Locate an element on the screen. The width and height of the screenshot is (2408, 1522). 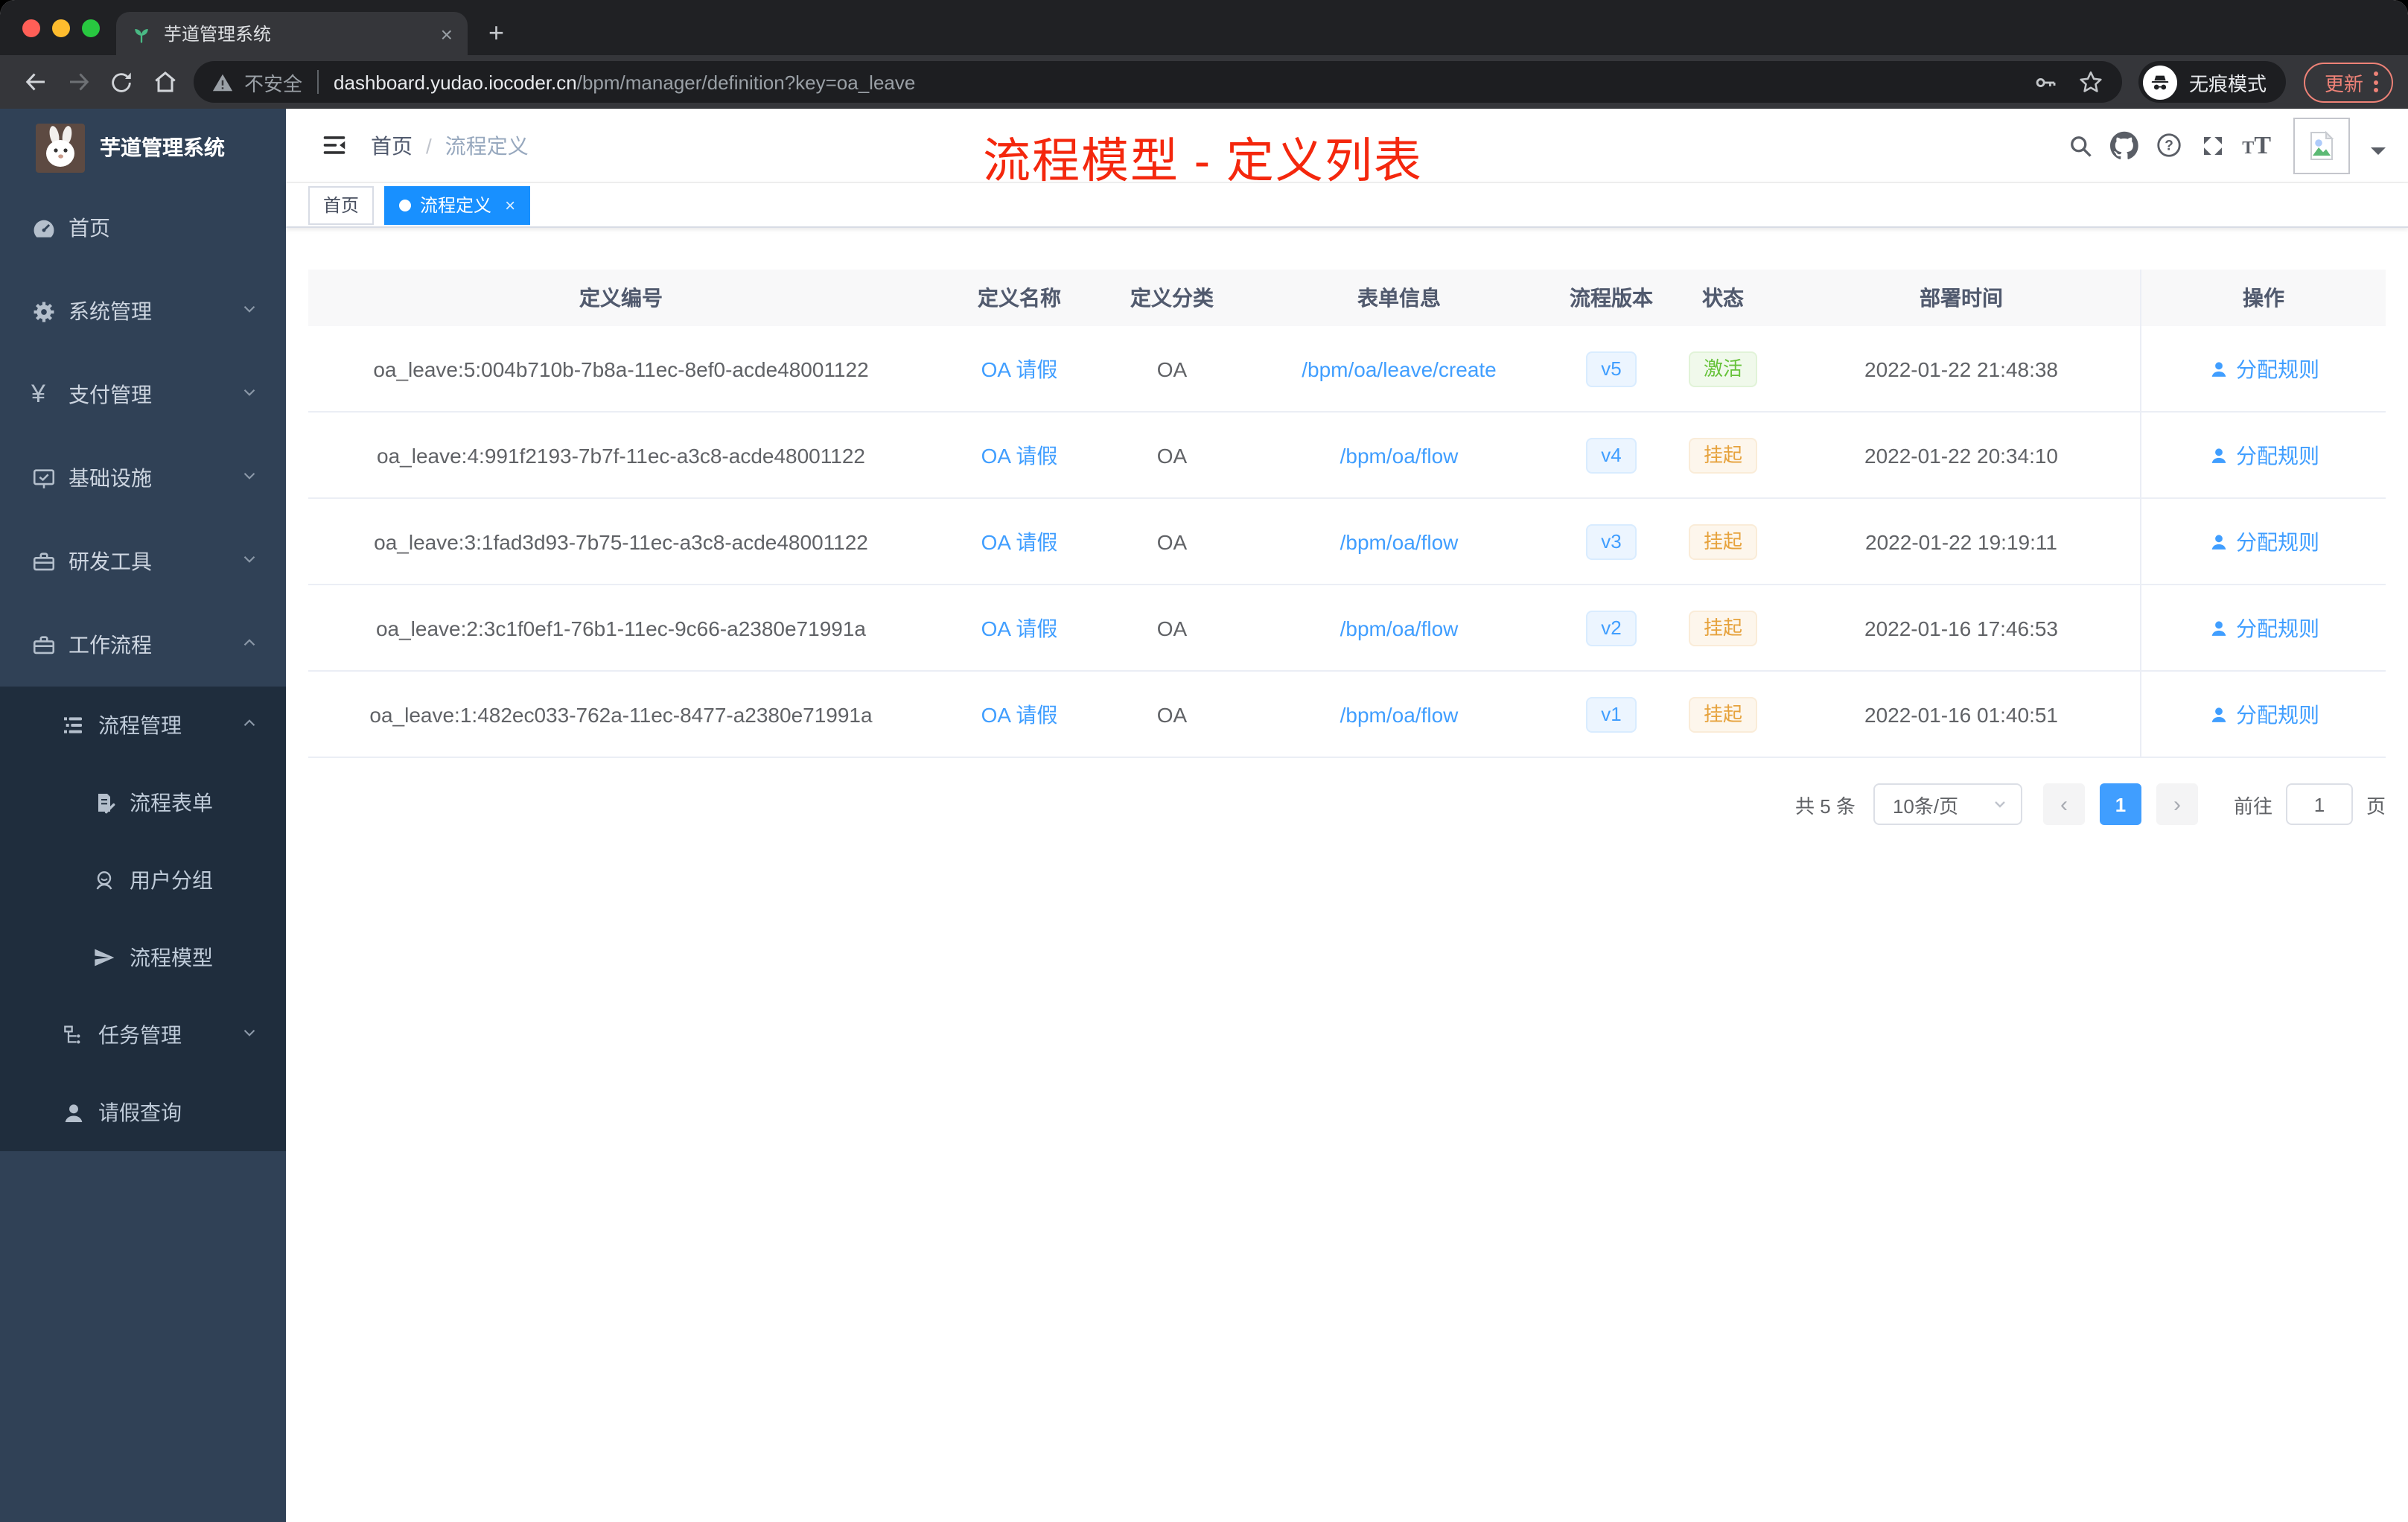
breadcrumb-home: 首页 is located at coordinates (392, 145).